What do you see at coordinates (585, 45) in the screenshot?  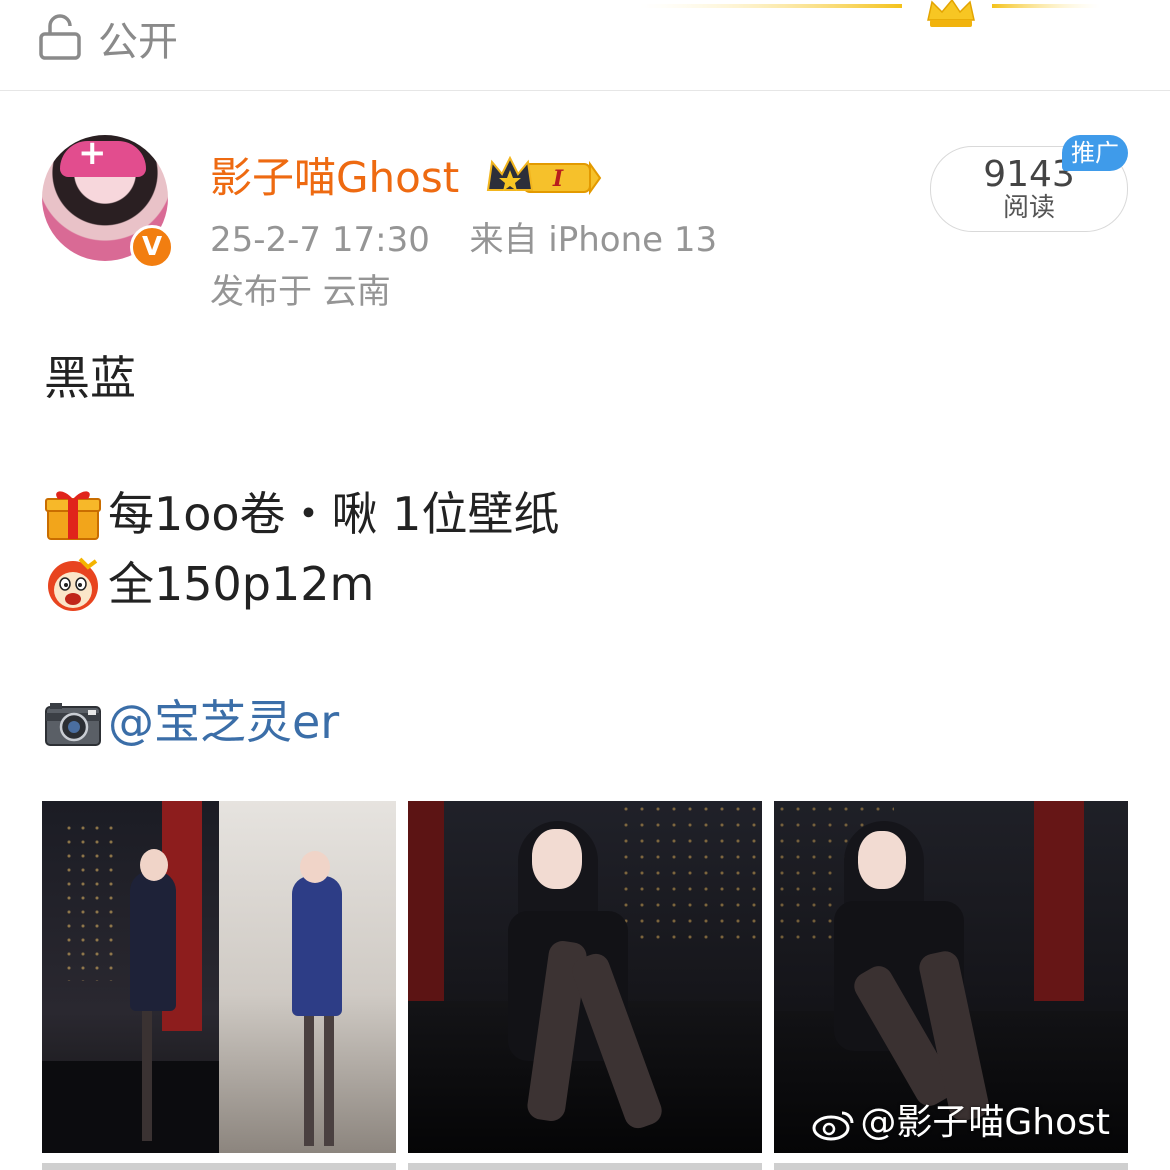 I see `top-bar: 公开` at bounding box center [585, 45].